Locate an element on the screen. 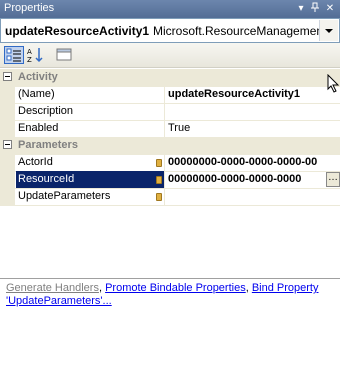  category-label: Parameters is located at coordinates (48, 145).